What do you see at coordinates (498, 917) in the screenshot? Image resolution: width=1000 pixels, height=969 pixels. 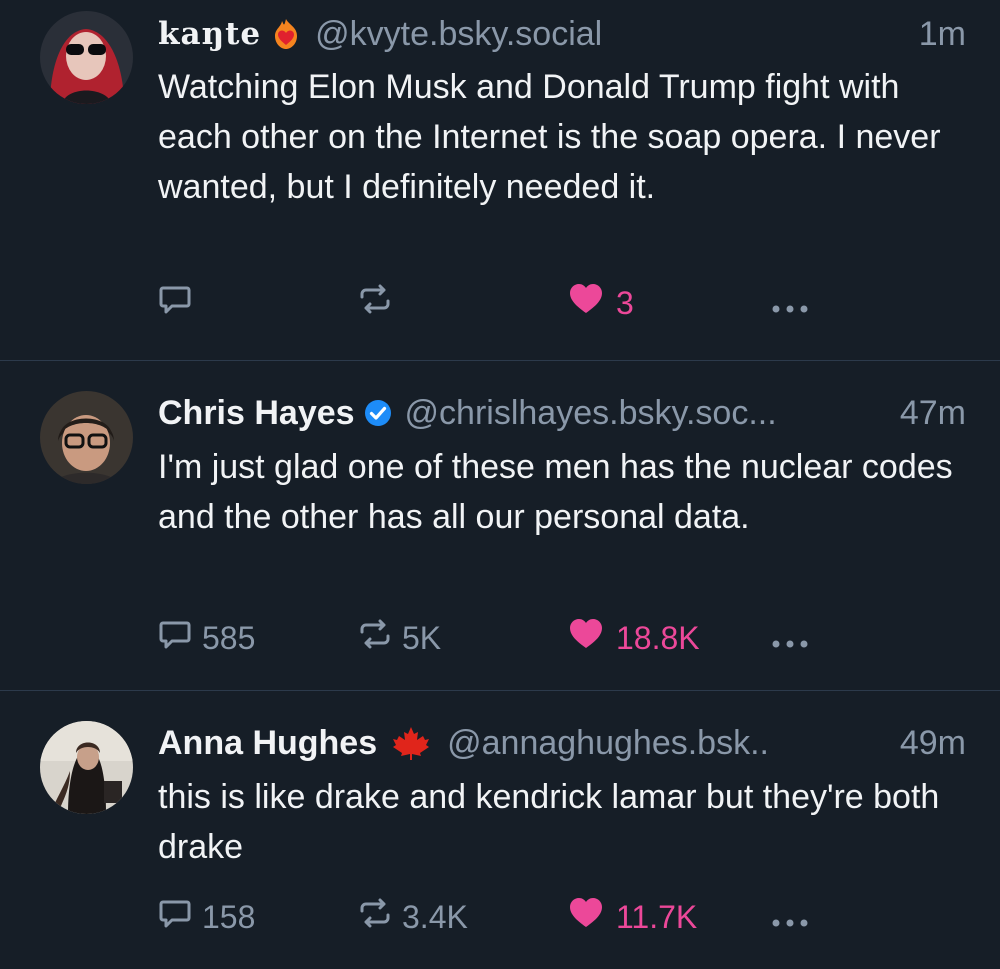 I see `post-actions: 158 3.4K 11.7K` at bounding box center [498, 917].